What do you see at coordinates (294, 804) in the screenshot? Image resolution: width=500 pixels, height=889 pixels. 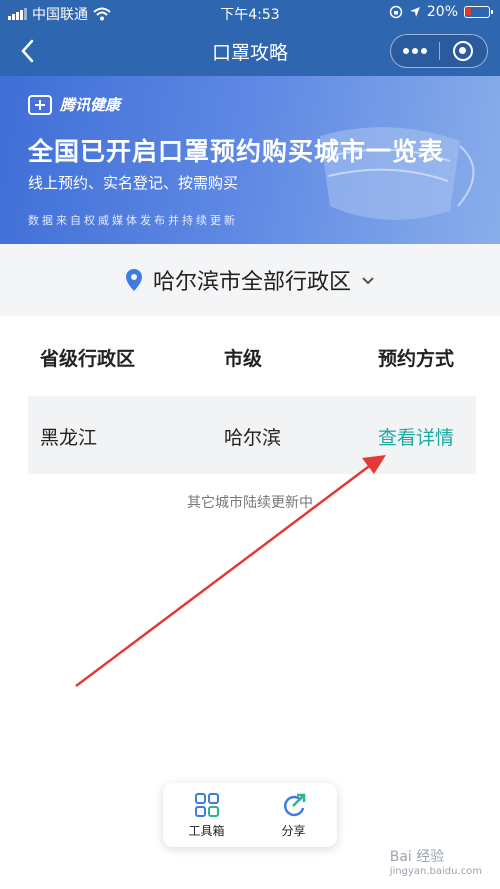 I see `share-icon` at bounding box center [294, 804].